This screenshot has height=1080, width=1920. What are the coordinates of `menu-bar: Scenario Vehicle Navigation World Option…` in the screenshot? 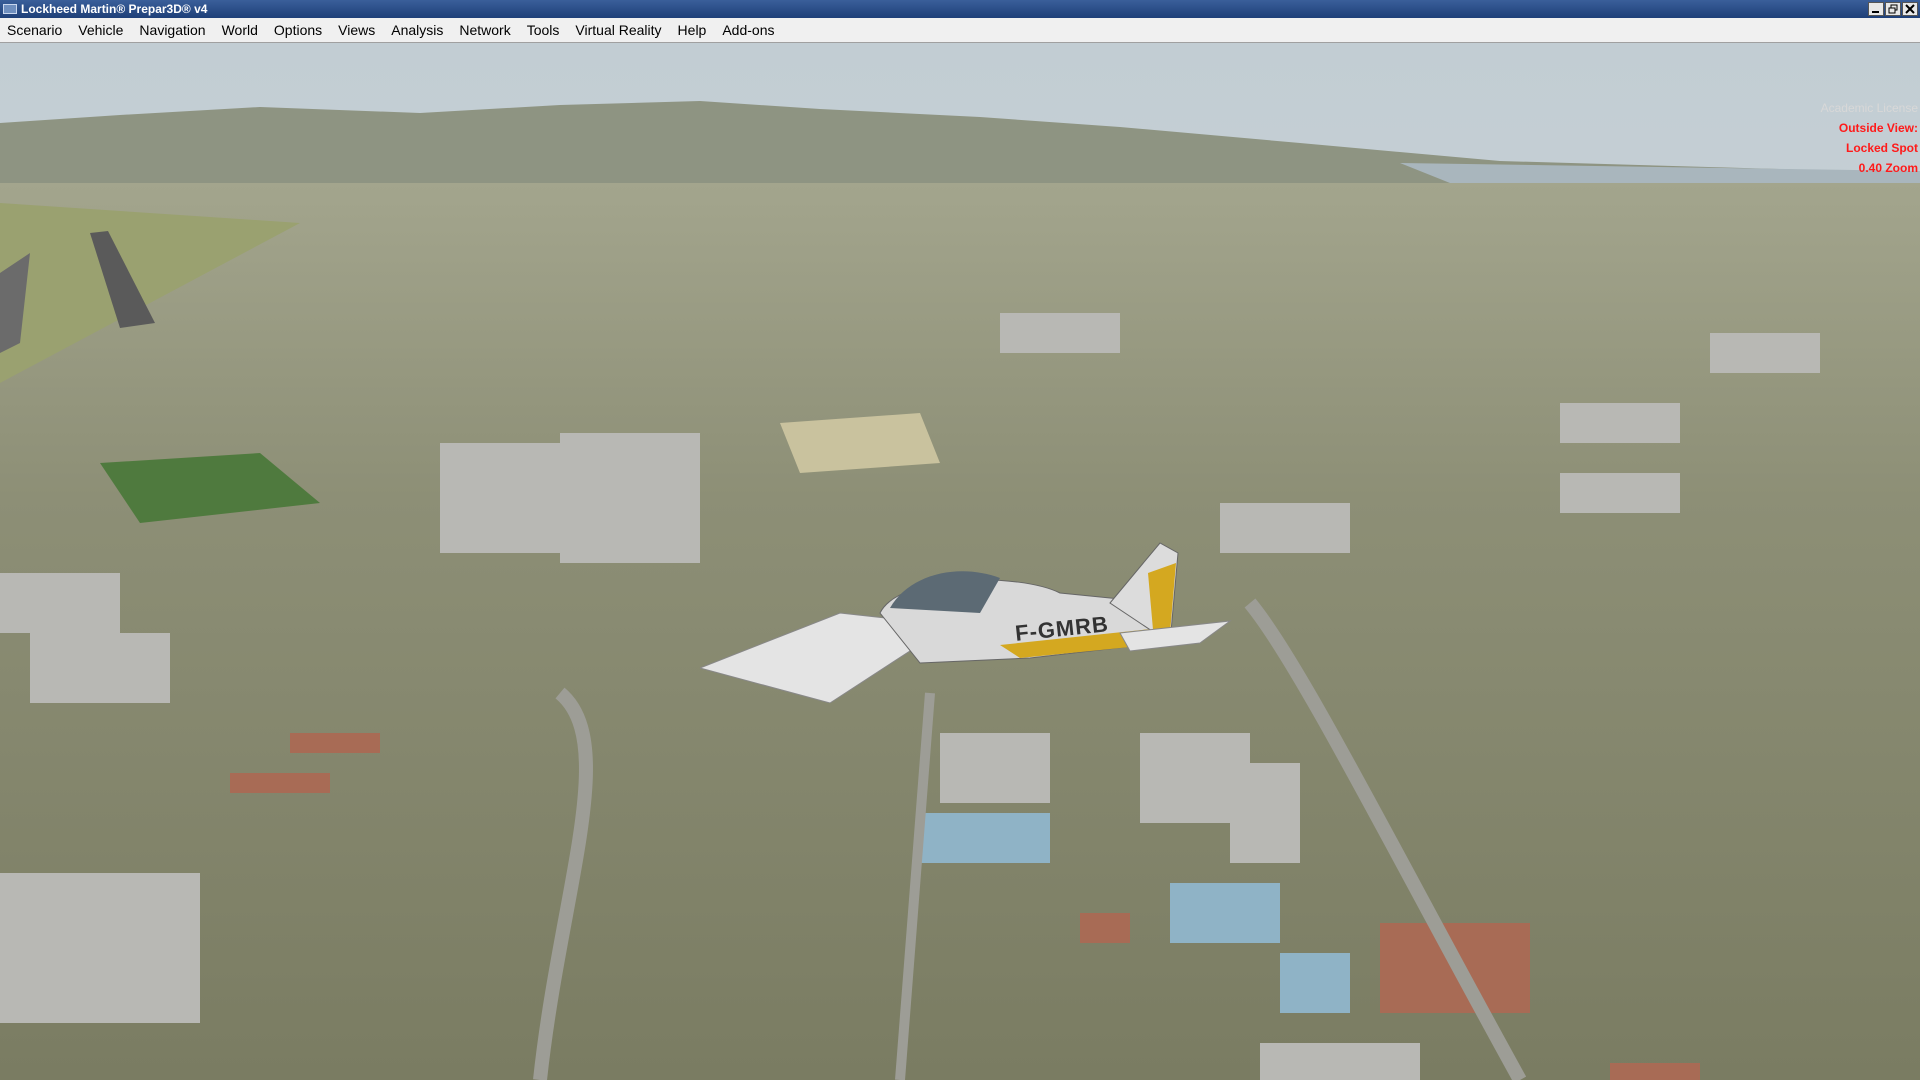 It's located at (960, 30).